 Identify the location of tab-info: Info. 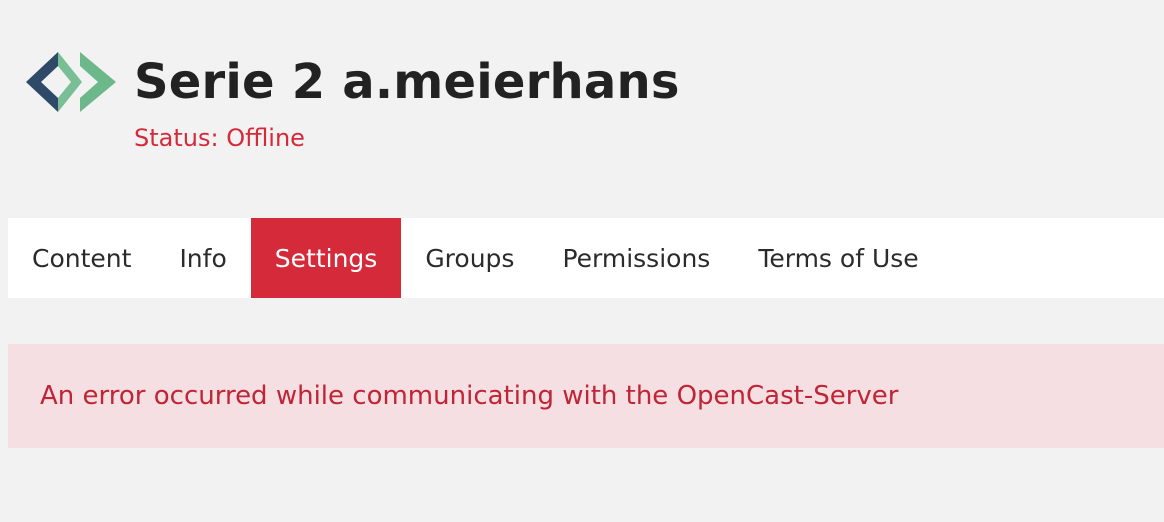
(202, 258).